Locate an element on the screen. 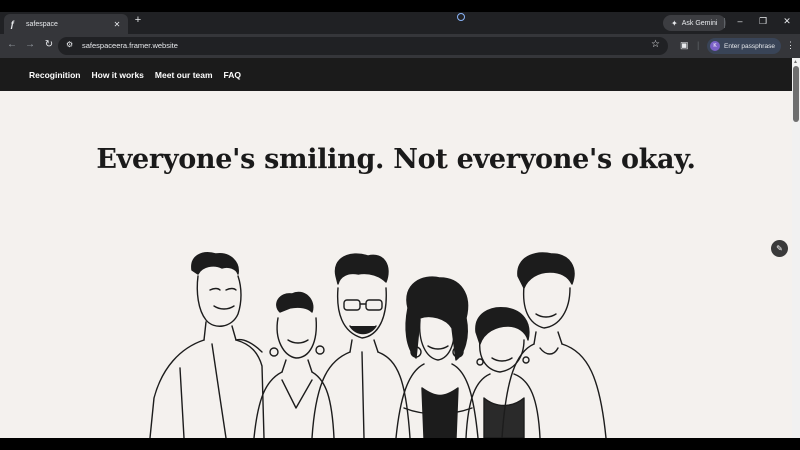 This screenshot has width=800, height=450. edit-pencil-icon: ✎ is located at coordinates (779, 248).